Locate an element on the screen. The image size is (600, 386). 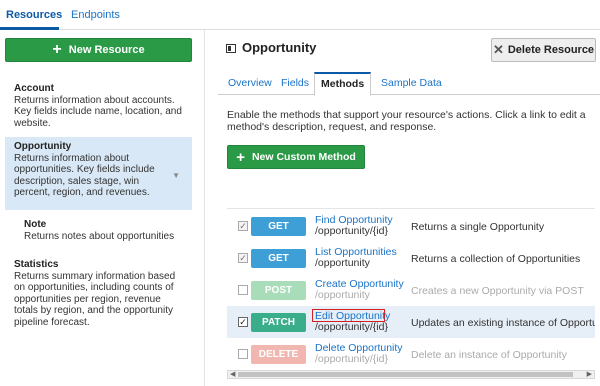
delete-resource-button: ✕ Delete Resource is located at coordinates (543, 50).